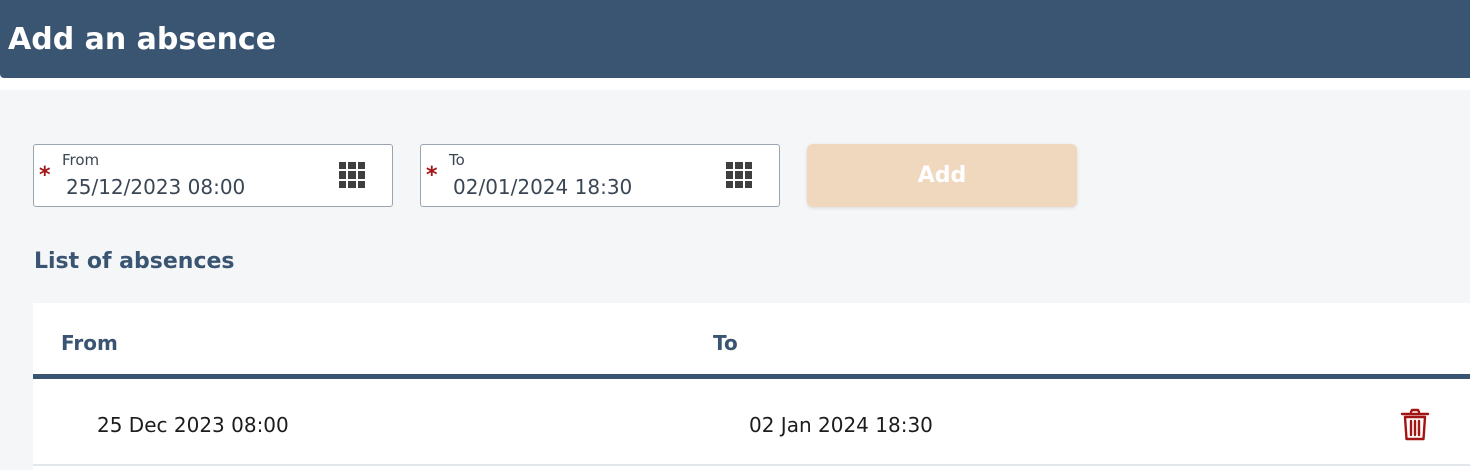 This screenshot has height=470, width=1470. Describe the element at coordinates (942, 175) in the screenshot. I see `add-button: Add` at that location.